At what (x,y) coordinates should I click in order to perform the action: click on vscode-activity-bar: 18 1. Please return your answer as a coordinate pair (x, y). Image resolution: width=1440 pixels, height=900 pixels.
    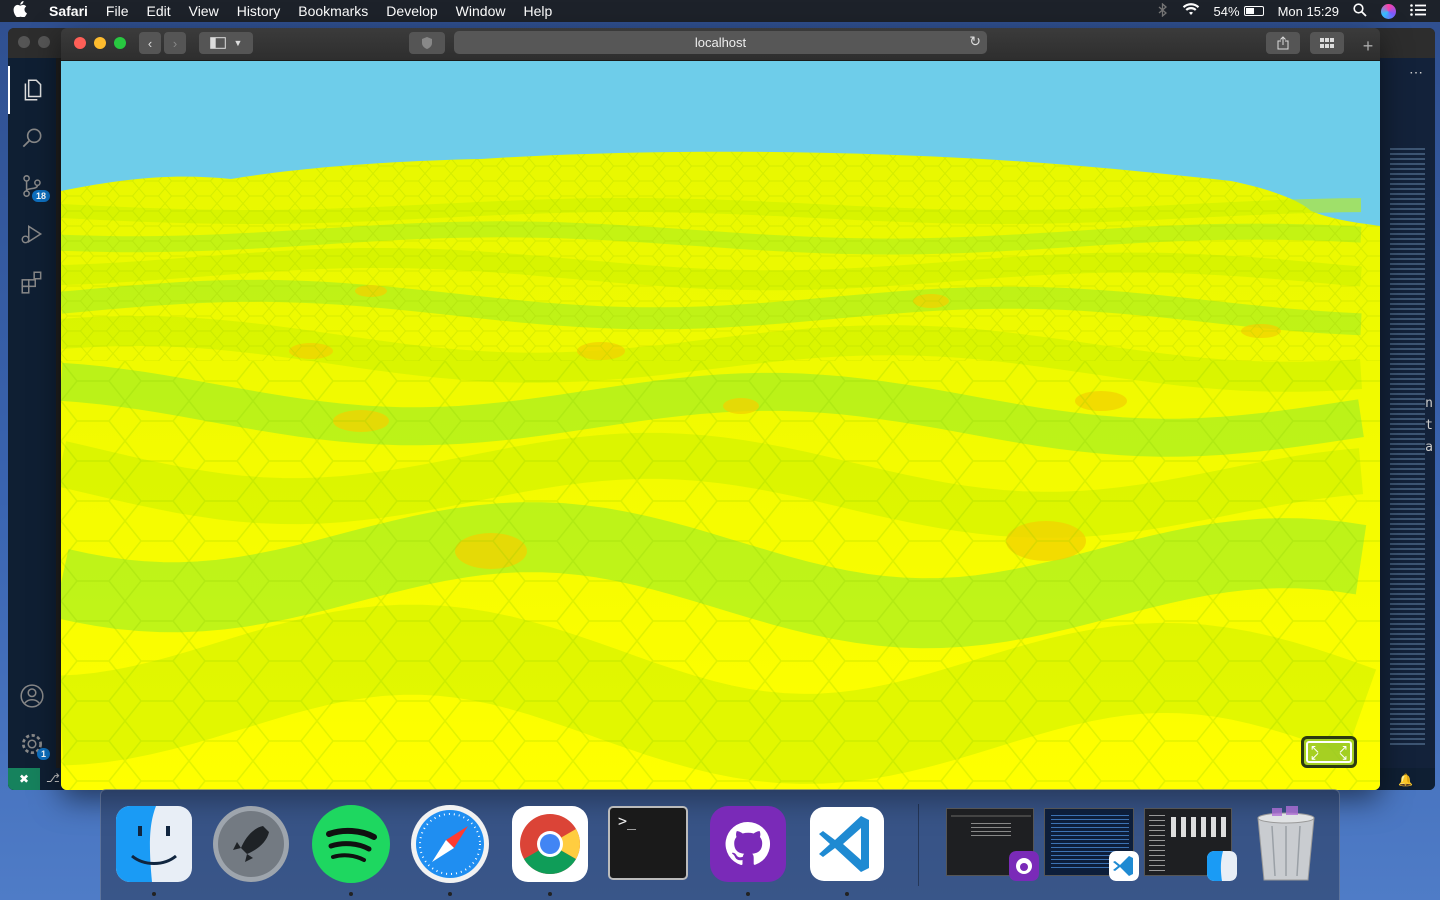
    Looking at the image, I should click on (32, 413).